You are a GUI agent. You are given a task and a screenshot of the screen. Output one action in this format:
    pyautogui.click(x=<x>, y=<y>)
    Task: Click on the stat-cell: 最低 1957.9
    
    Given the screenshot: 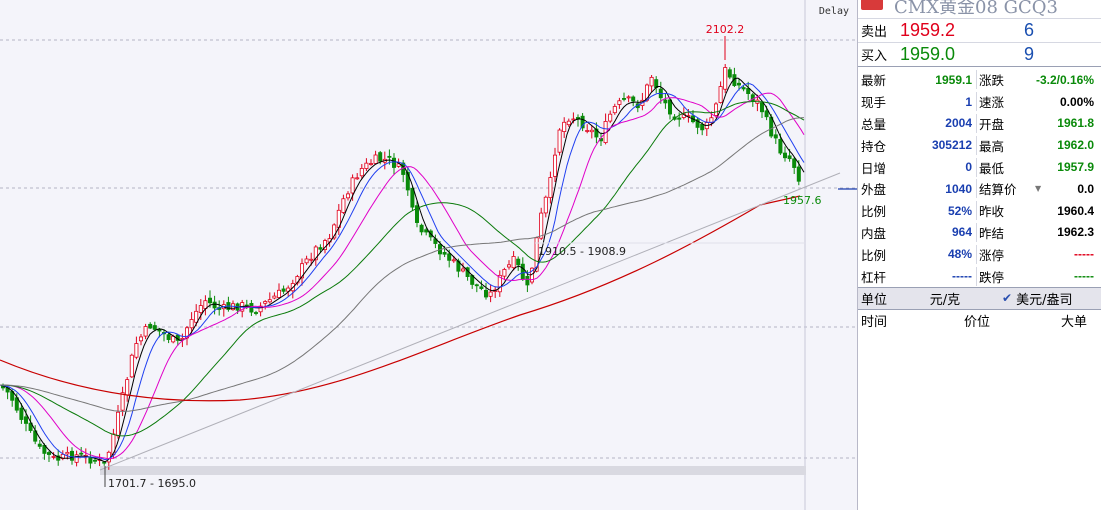 What is the action you would take?
    pyautogui.click(x=1037, y=167)
    